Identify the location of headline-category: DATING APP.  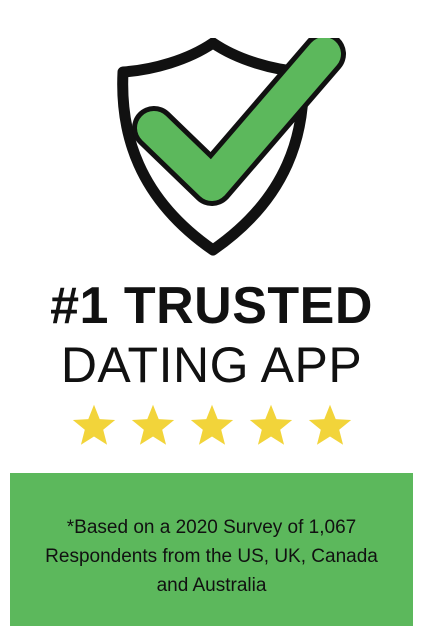
(211, 365).